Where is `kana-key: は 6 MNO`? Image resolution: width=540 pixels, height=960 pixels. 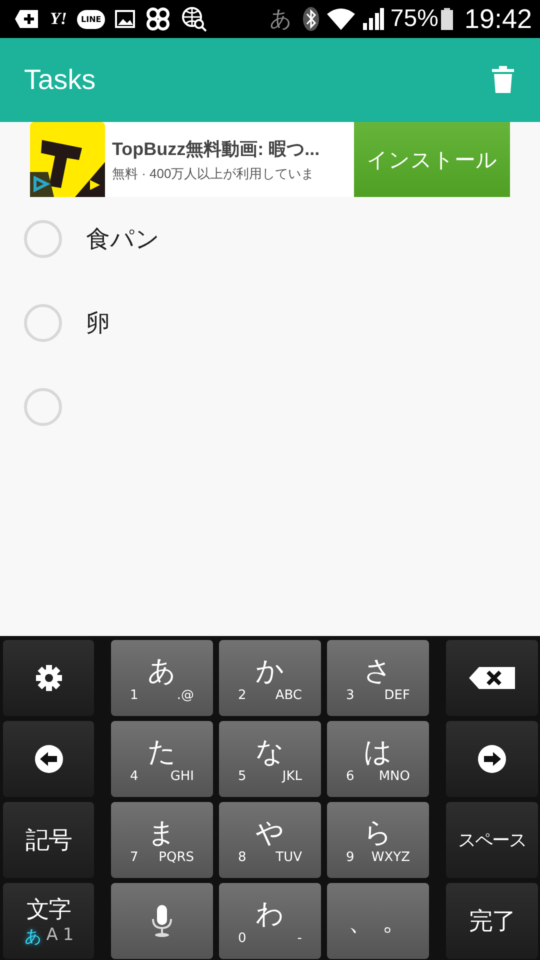 kana-key: は 6 MNO is located at coordinates (378, 759).